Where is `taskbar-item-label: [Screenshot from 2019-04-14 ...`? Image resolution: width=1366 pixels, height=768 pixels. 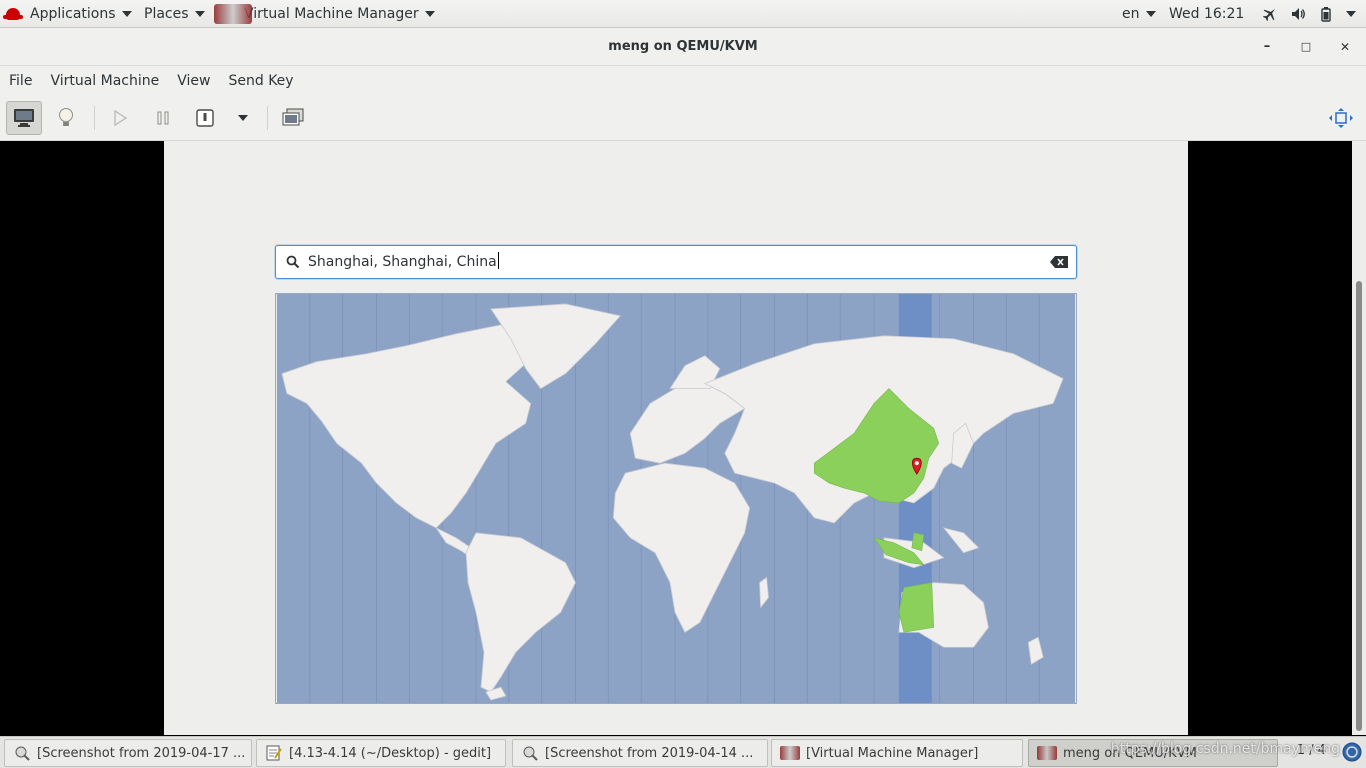 taskbar-item-label: [Screenshot from 2019-04-14 ... is located at coordinates (649, 753).